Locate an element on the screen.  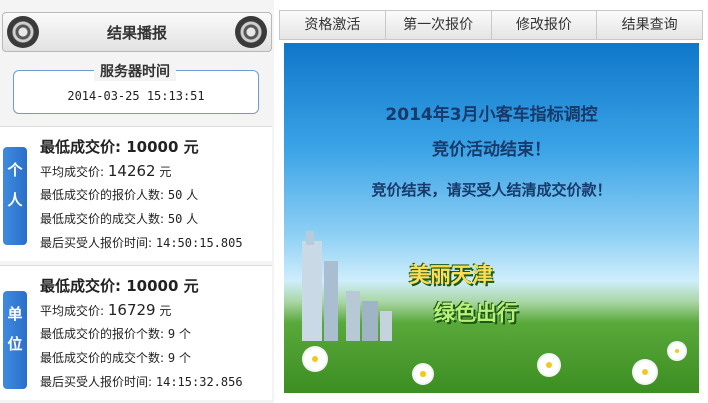
min-deal-count-unit: 人 is located at coordinates (192, 219).